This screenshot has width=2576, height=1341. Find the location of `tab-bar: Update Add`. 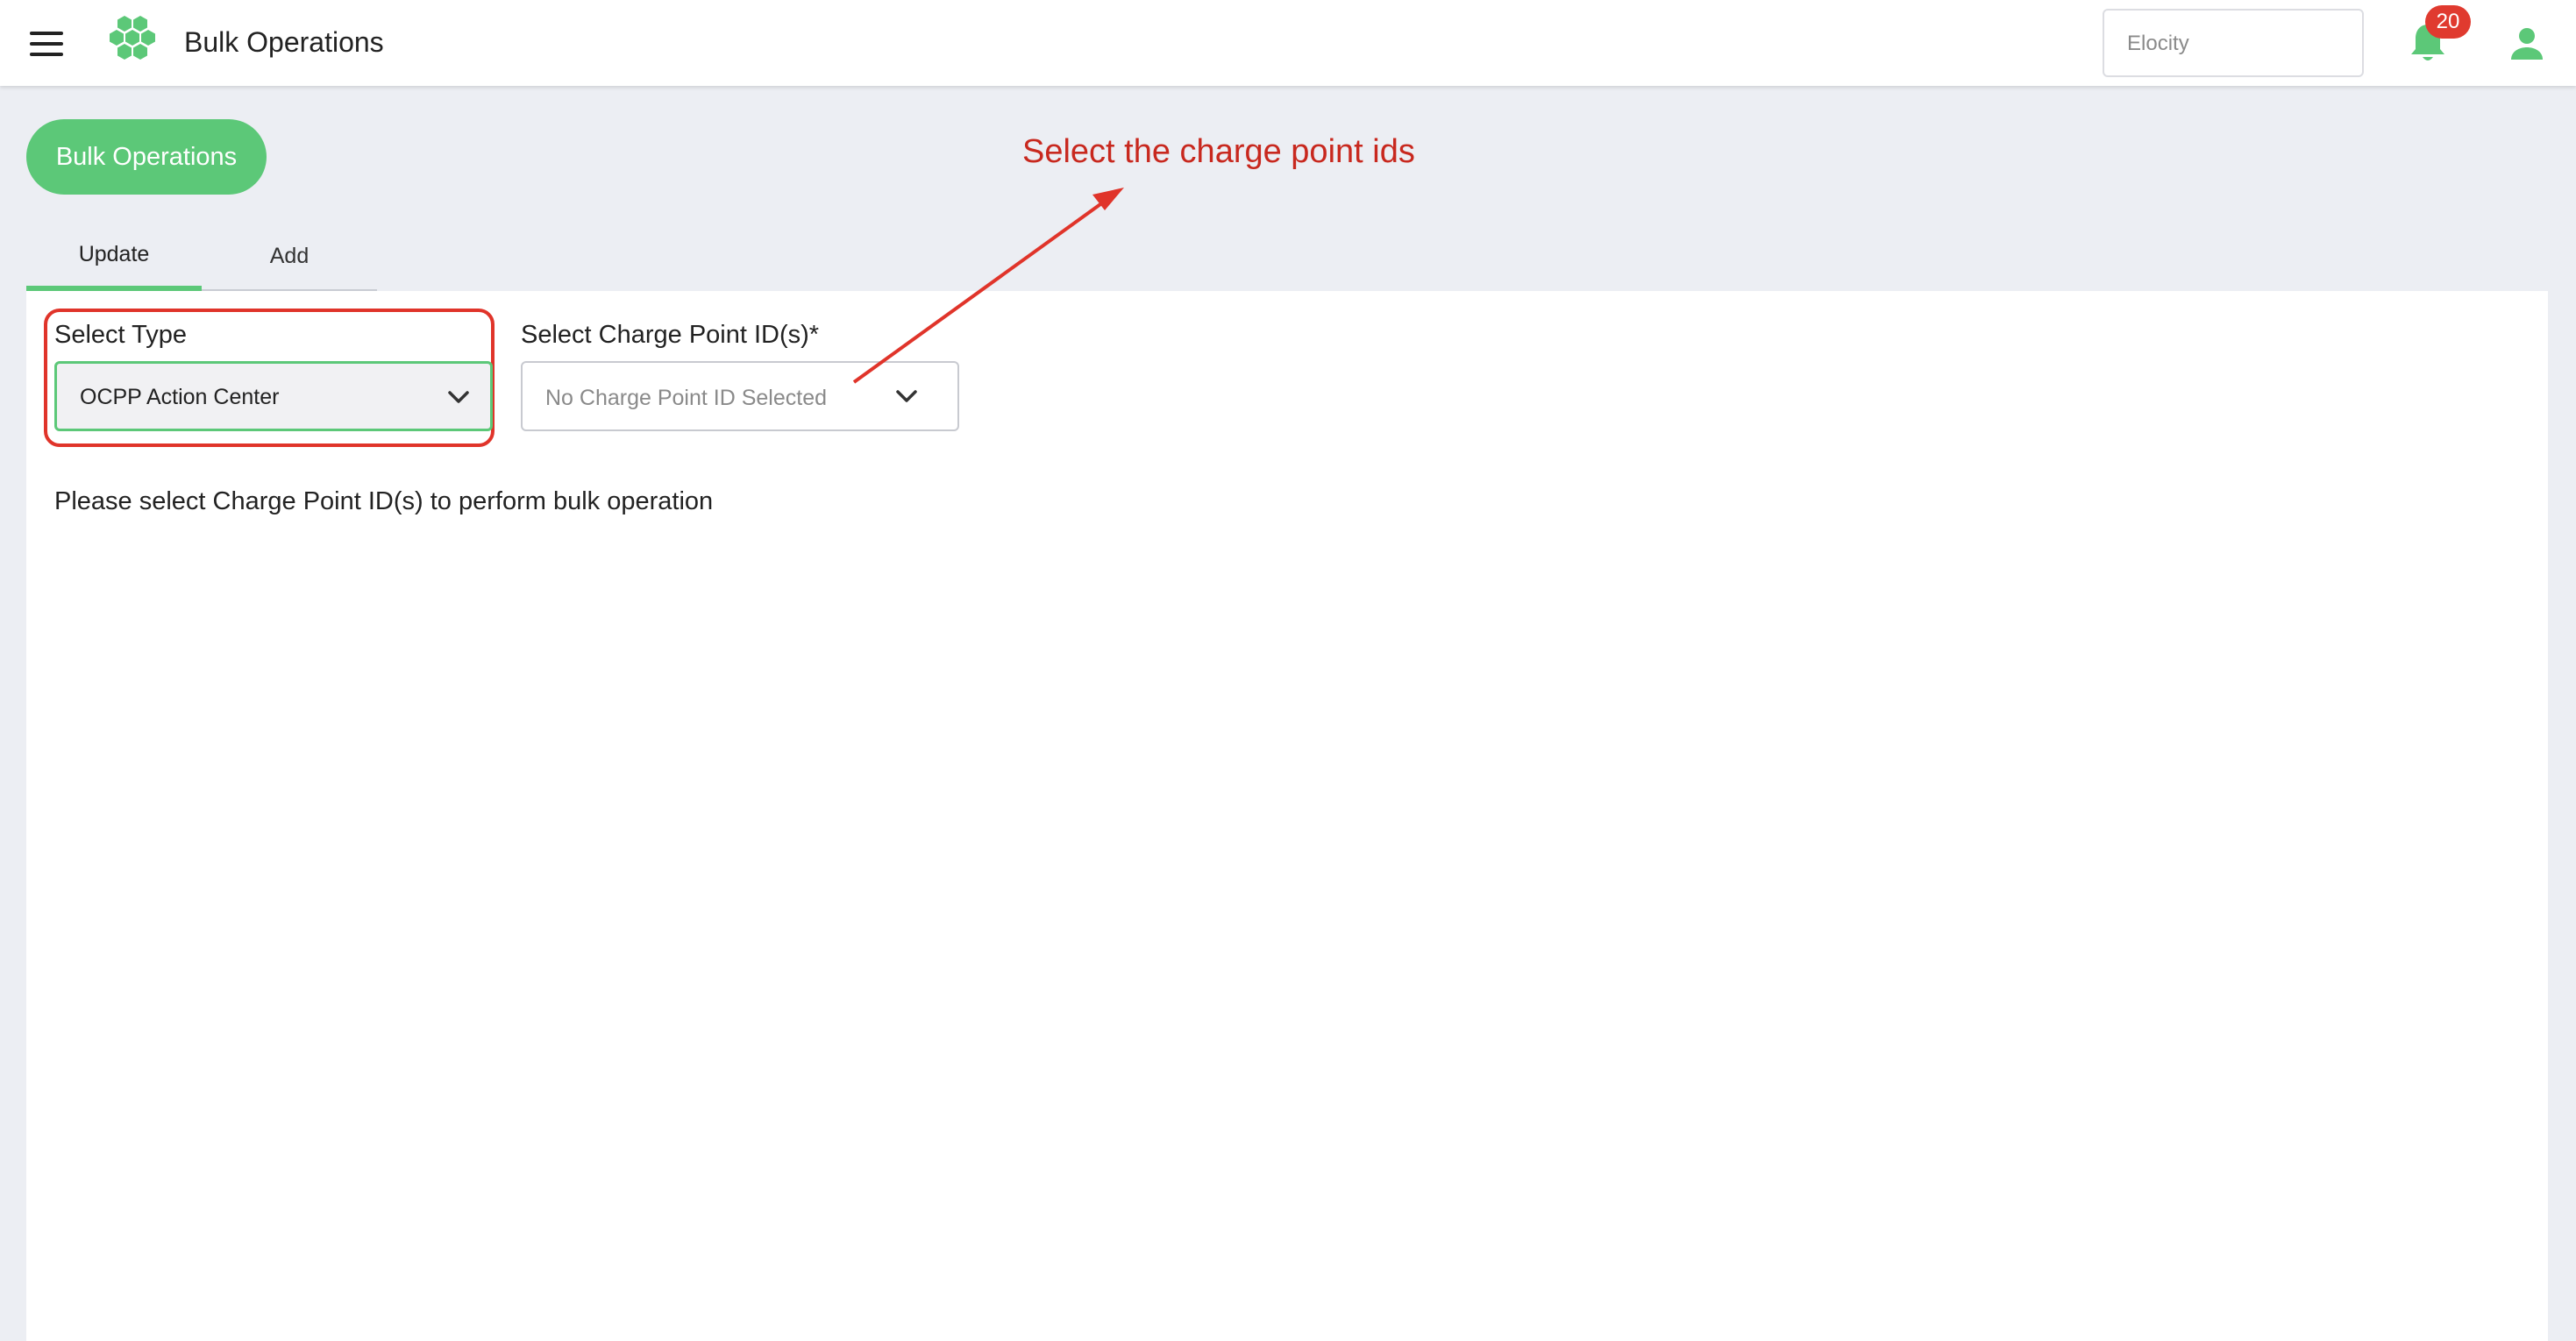

tab-bar: Update Add is located at coordinates (201, 259).